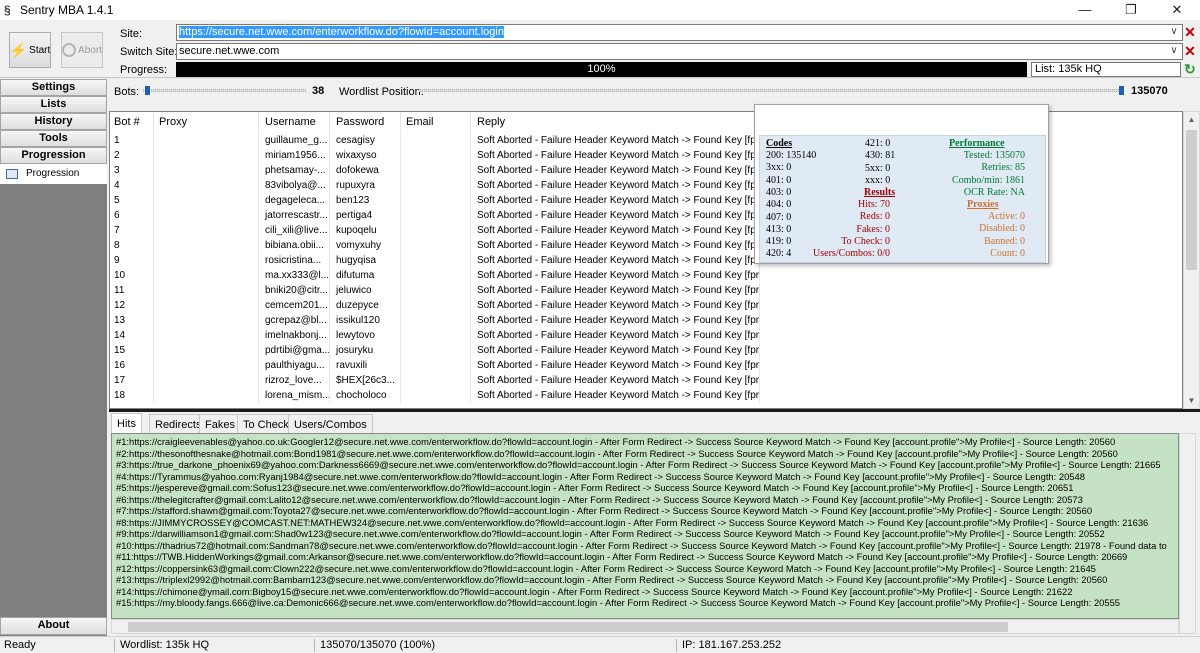 This screenshot has width=1200, height=653. I want to click on switch-site-dropdown-icon: ∨, so click(1174, 51).